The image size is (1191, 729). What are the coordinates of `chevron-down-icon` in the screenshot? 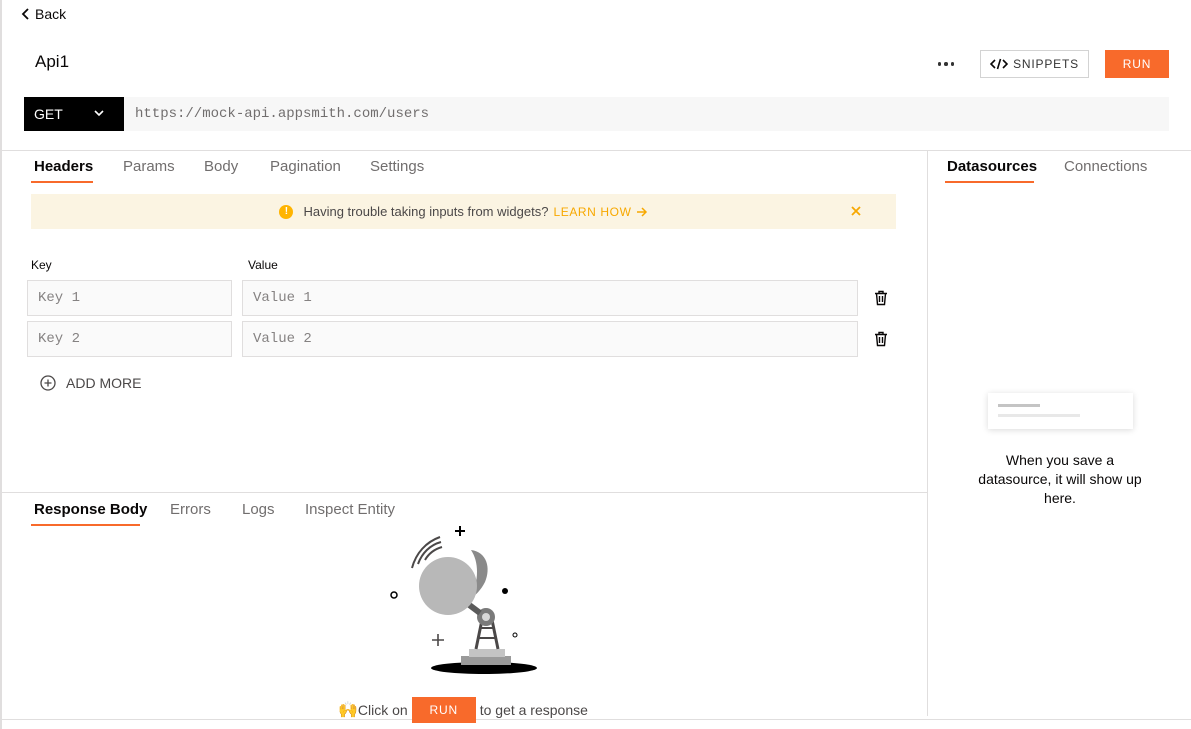 It's located at (99, 113).